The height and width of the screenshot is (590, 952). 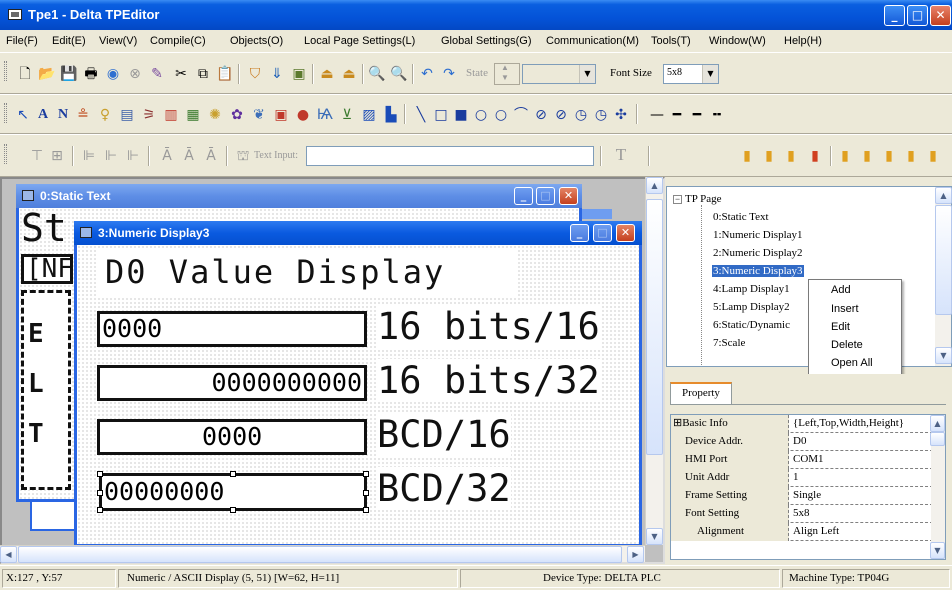 I want to click on align-right-icon: ⊩, so click(x=133, y=156).